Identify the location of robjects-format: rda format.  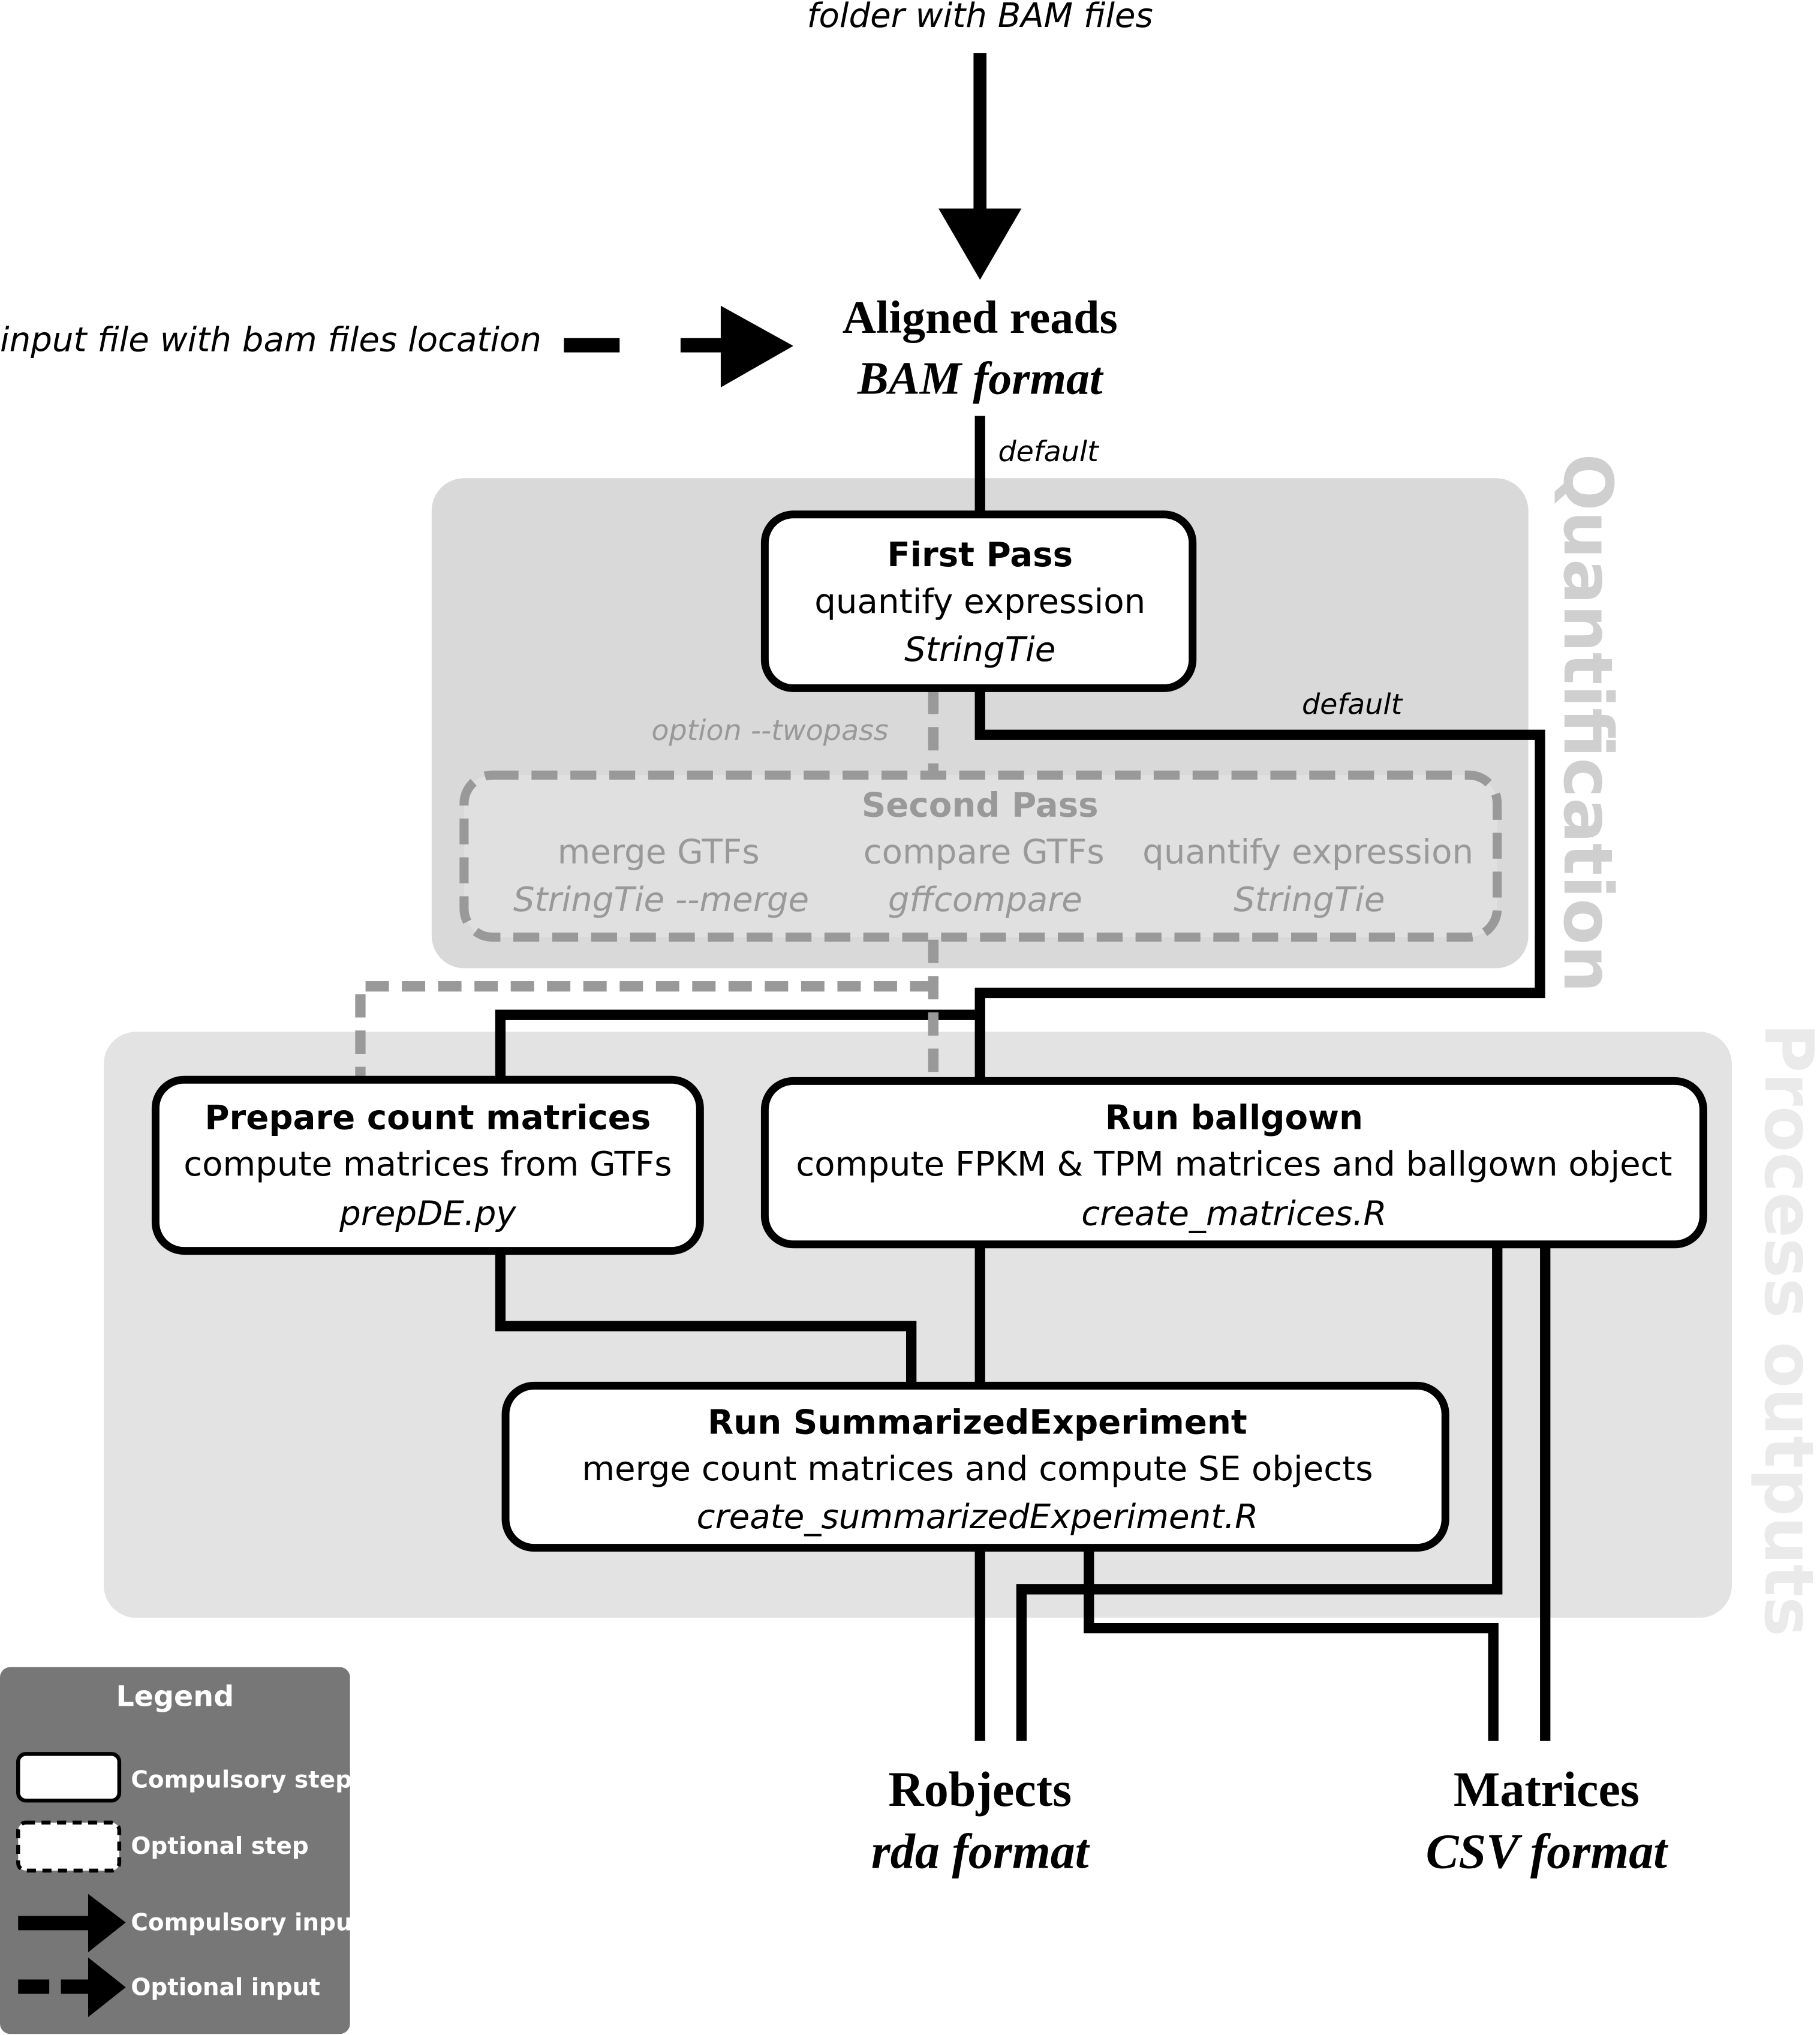
(980, 1852).